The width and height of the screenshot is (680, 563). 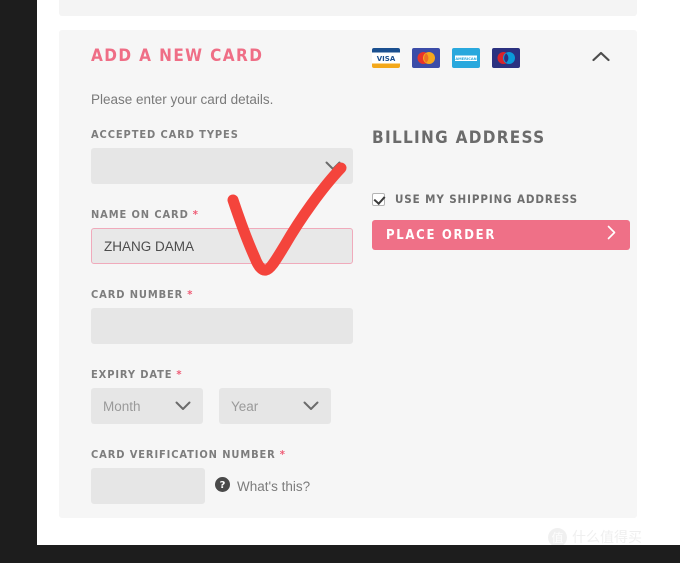 I want to click on accepted-card-types-select, so click(x=222, y=166).